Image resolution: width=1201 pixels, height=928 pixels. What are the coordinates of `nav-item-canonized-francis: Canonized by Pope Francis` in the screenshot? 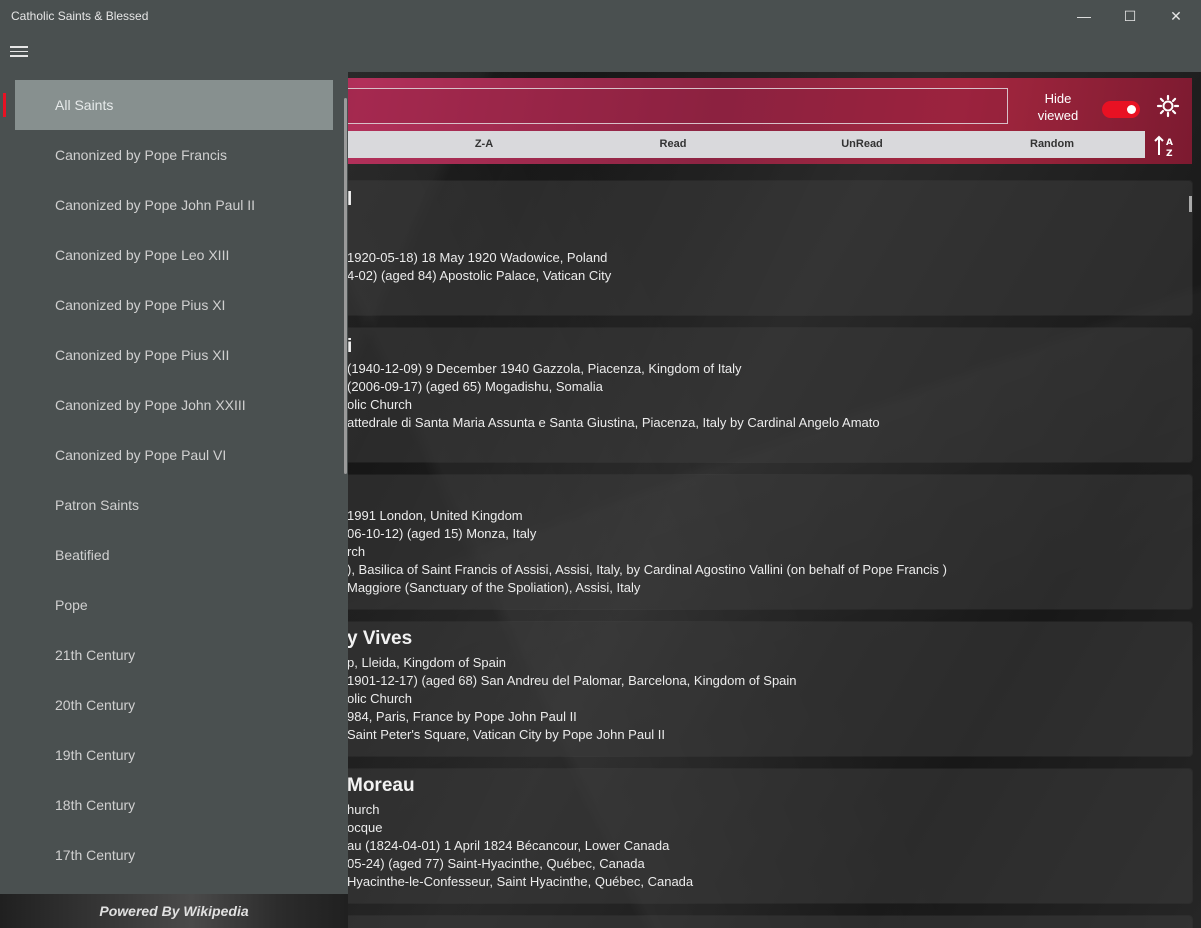 It's located at (174, 155).